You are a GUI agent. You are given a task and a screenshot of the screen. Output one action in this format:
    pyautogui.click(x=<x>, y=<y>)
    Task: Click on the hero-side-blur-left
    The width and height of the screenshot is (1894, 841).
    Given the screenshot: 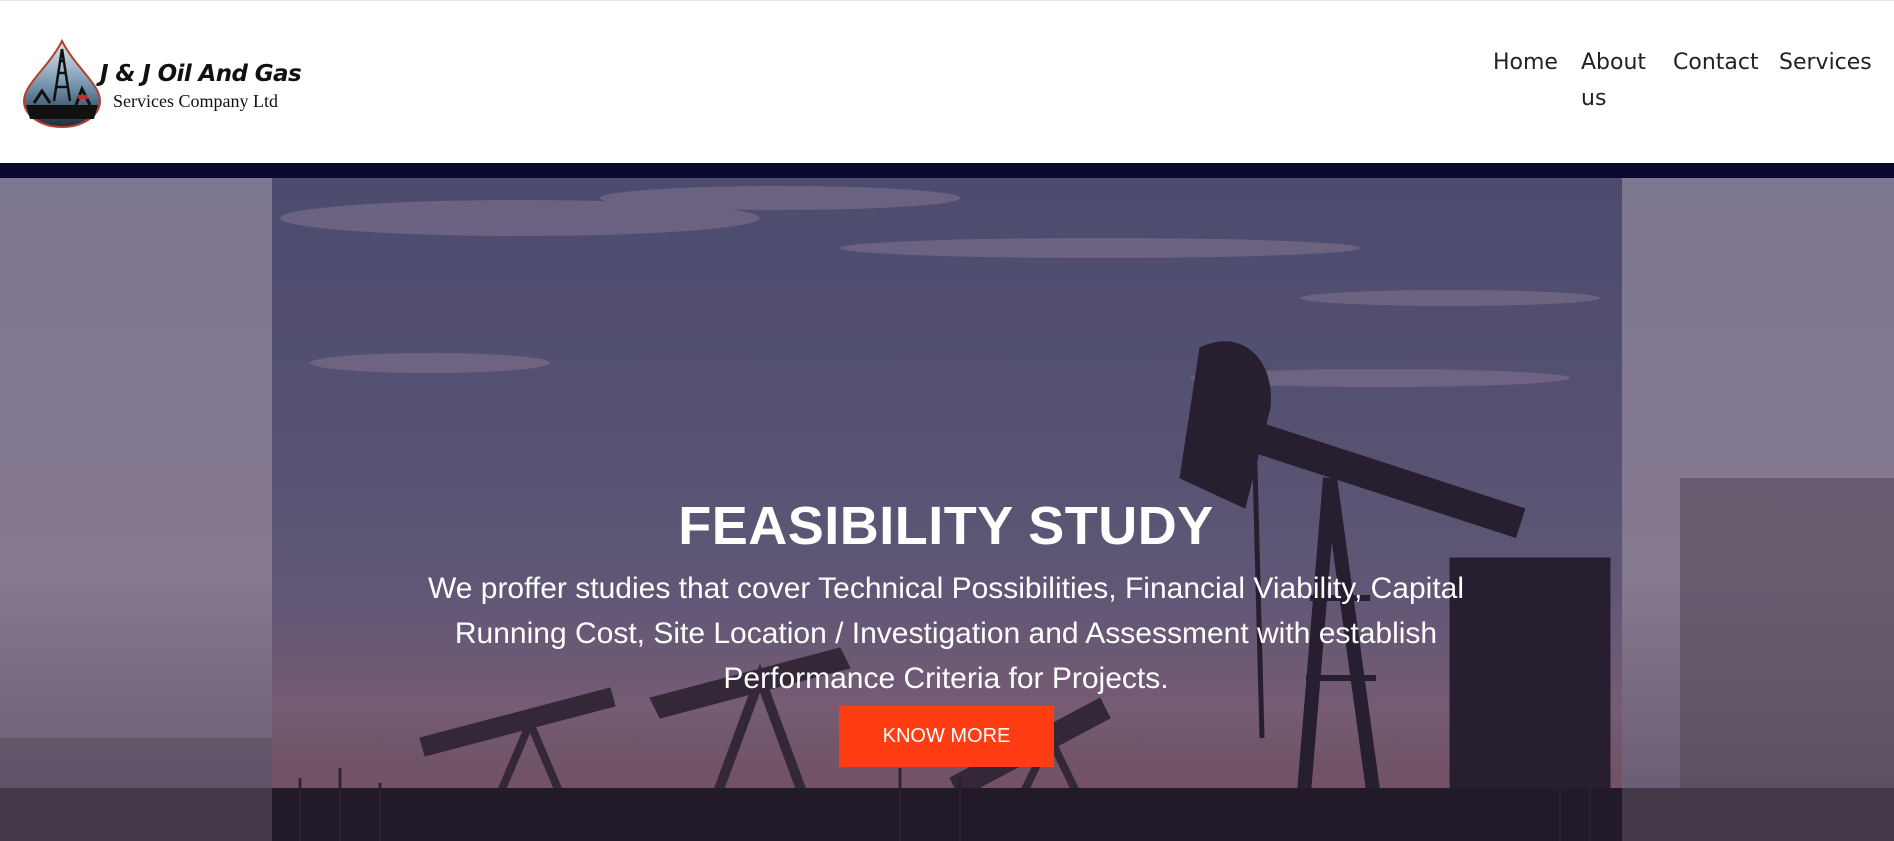 What is the action you would take?
    pyautogui.click(x=136, y=509)
    